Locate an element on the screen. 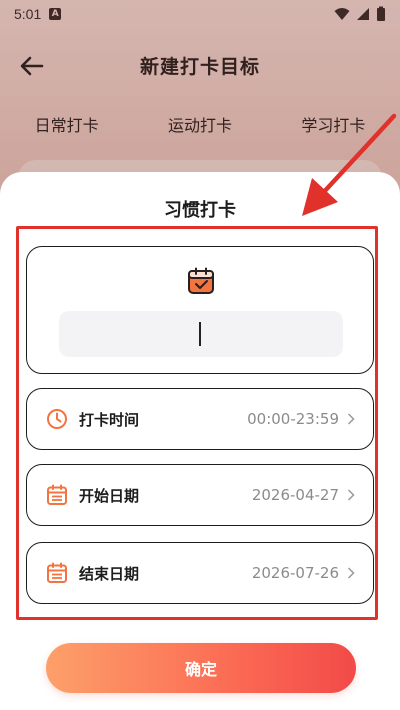 Image resolution: width=400 pixels, height=710 pixels. calendar-check-icon is located at coordinates (201, 281).